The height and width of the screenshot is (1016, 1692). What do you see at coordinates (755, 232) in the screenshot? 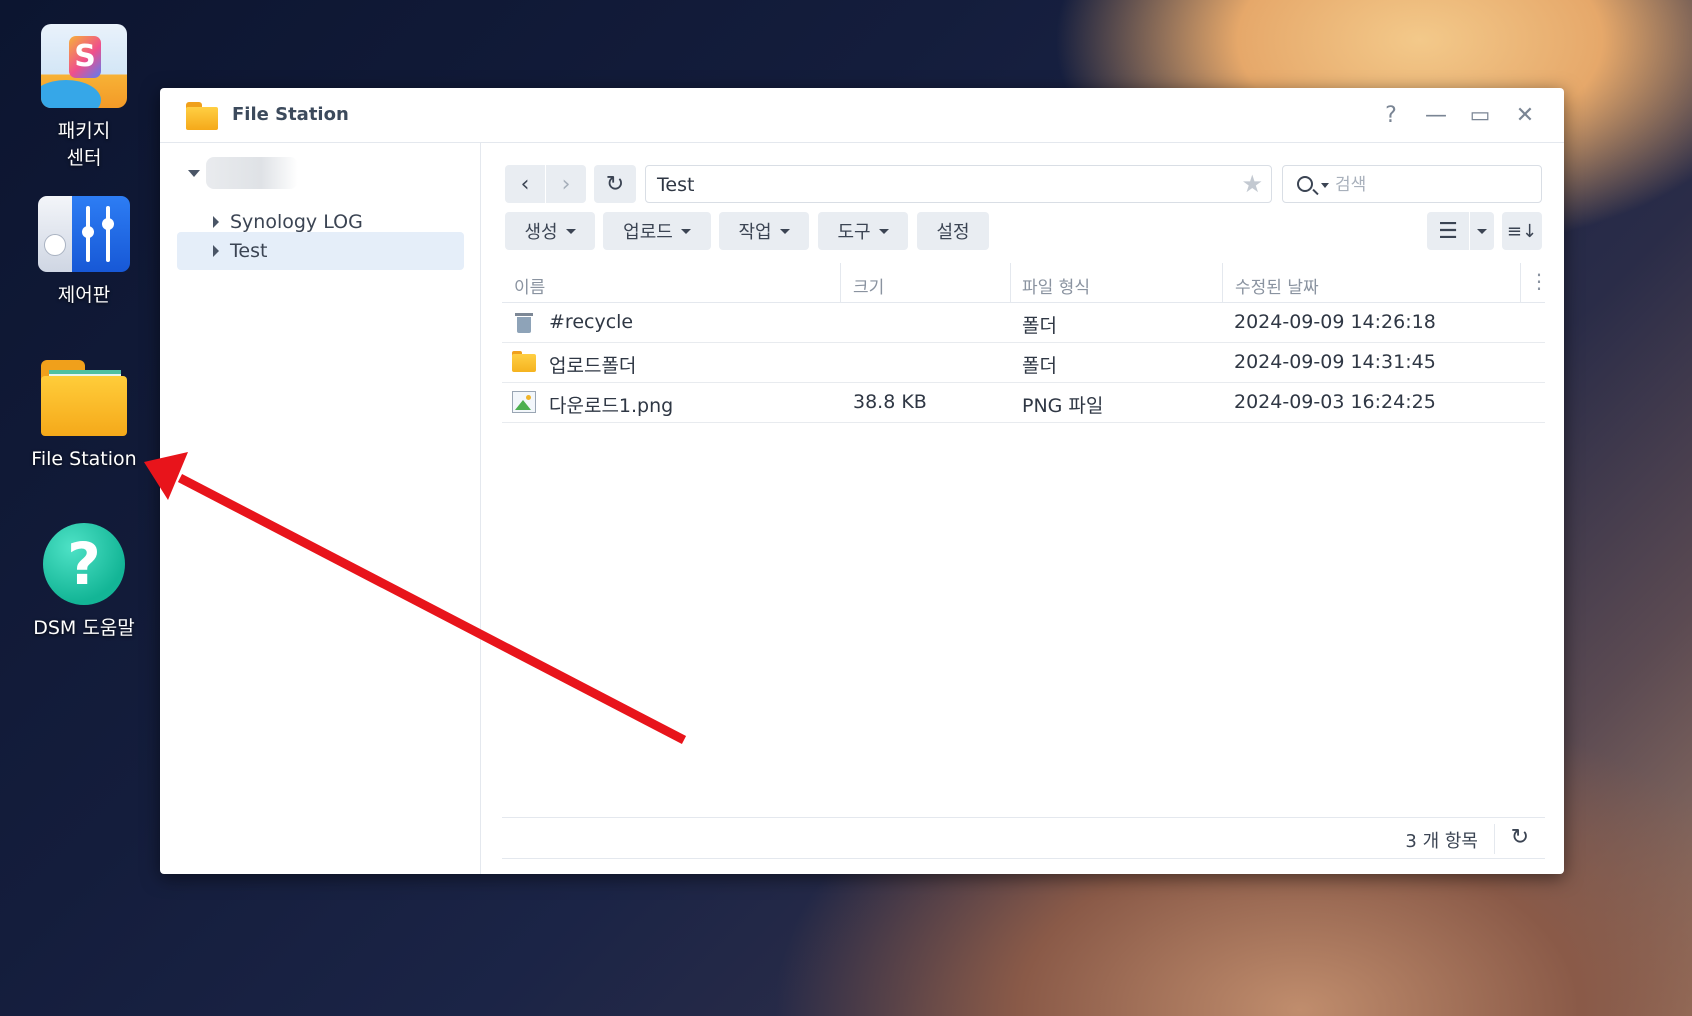
I see `button-label: 작업` at bounding box center [755, 232].